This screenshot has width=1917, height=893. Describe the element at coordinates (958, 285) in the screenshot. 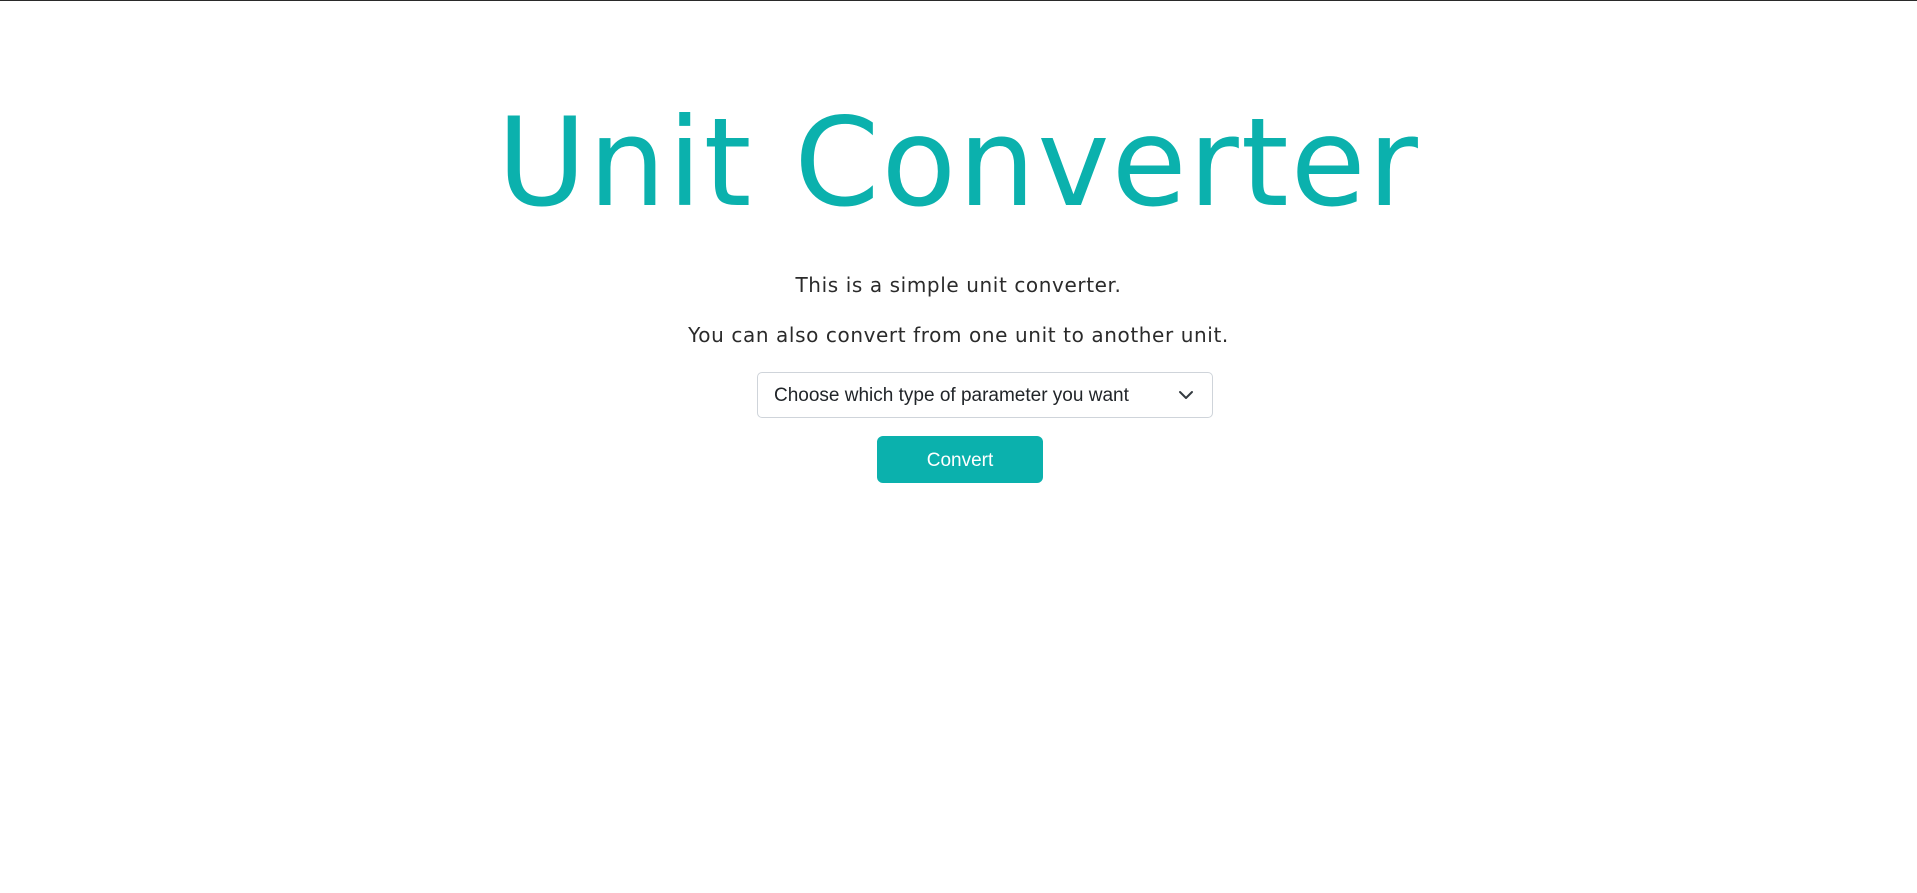

I see `intro-text-1: This is a simple unit converter.` at that location.